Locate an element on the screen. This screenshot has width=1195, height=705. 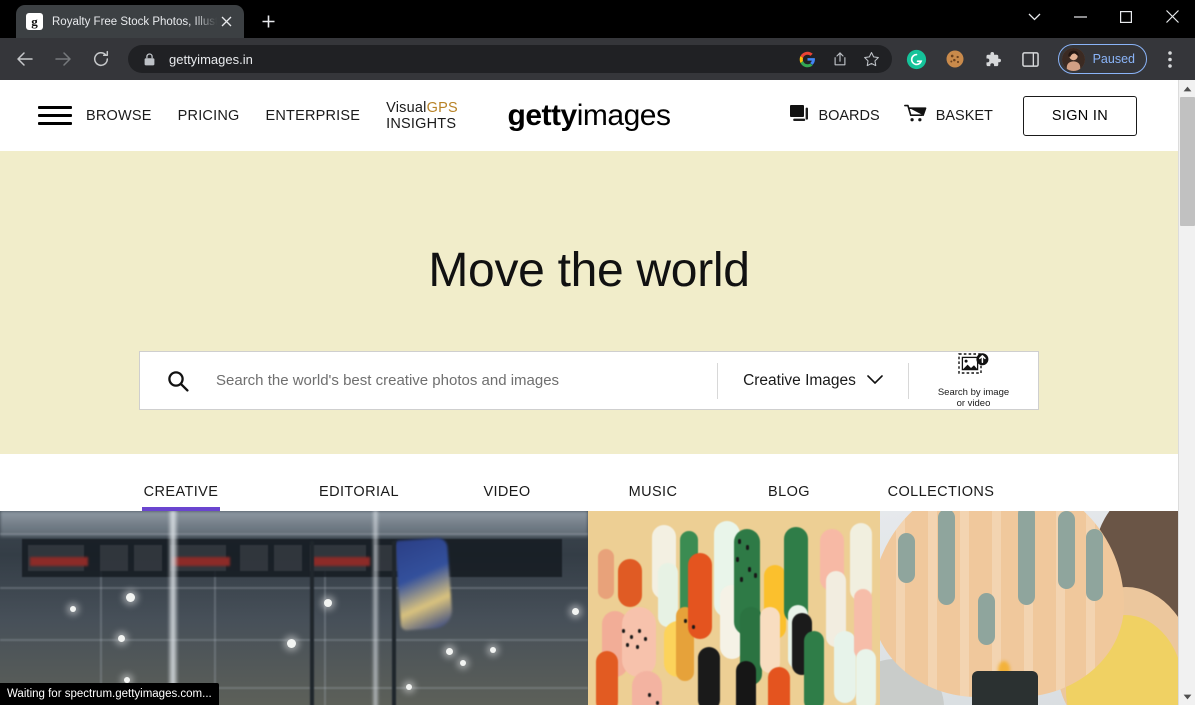
basket-label: BASKET is located at coordinates (964, 115).